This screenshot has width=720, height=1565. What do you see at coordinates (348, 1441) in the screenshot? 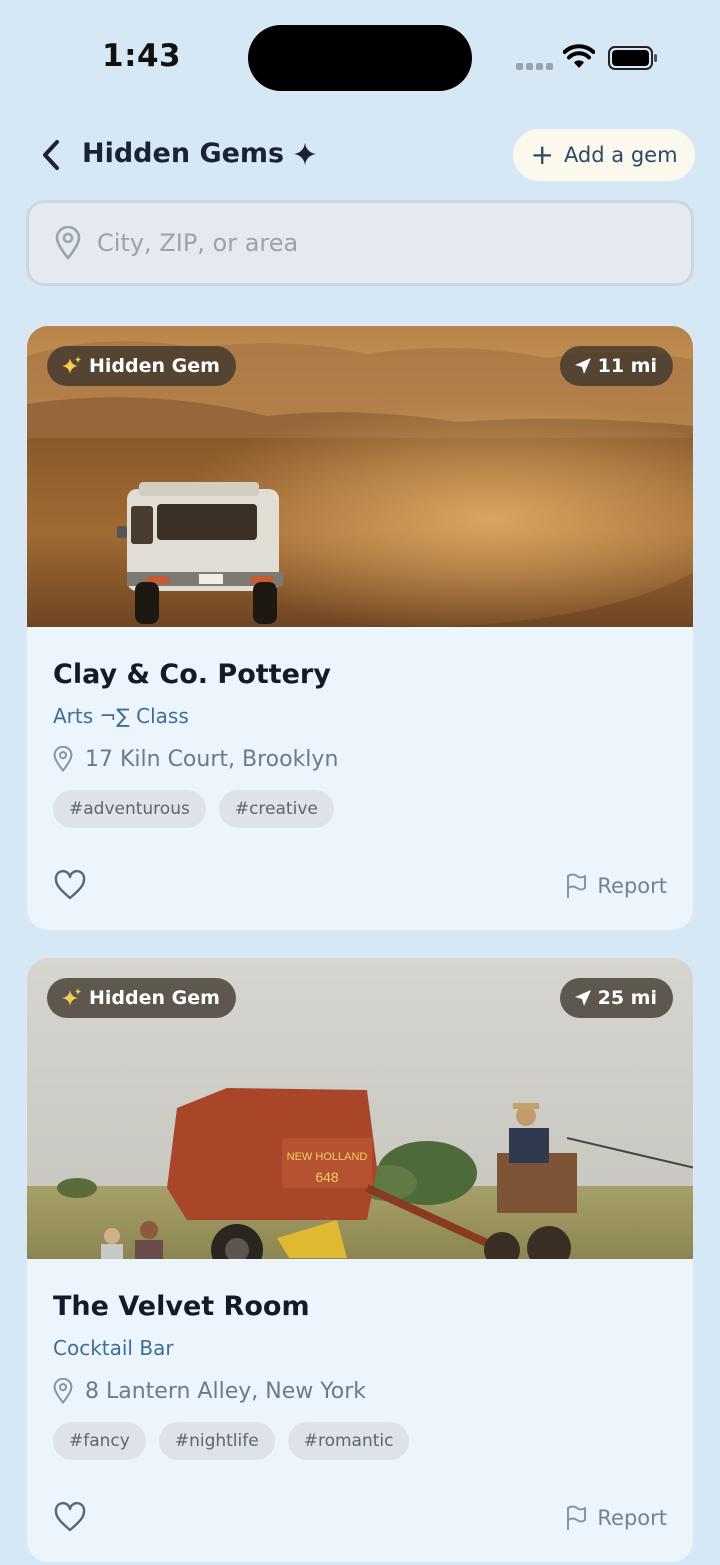
I see `tag-chip: #romantic` at bounding box center [348, 1441].